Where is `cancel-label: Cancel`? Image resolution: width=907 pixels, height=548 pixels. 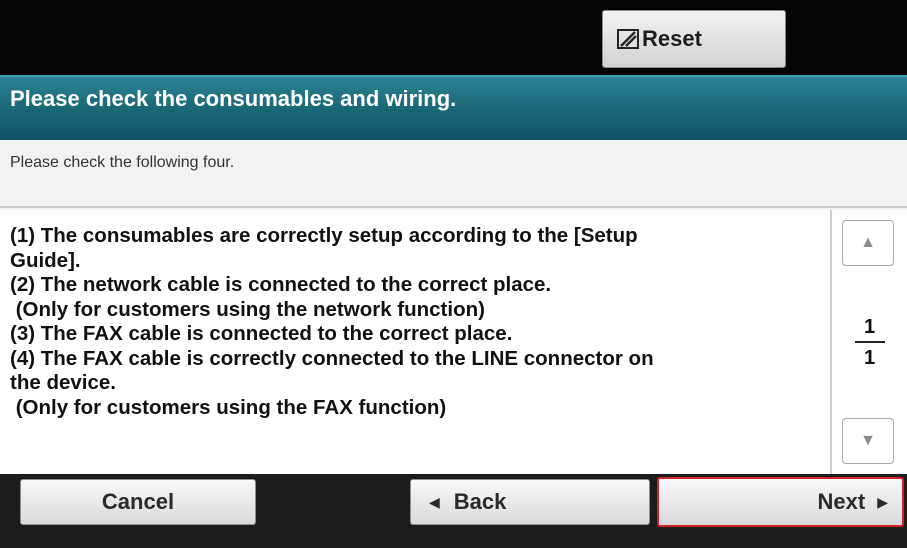 cancel-label: Cancel is located at coordinates (138, 501).